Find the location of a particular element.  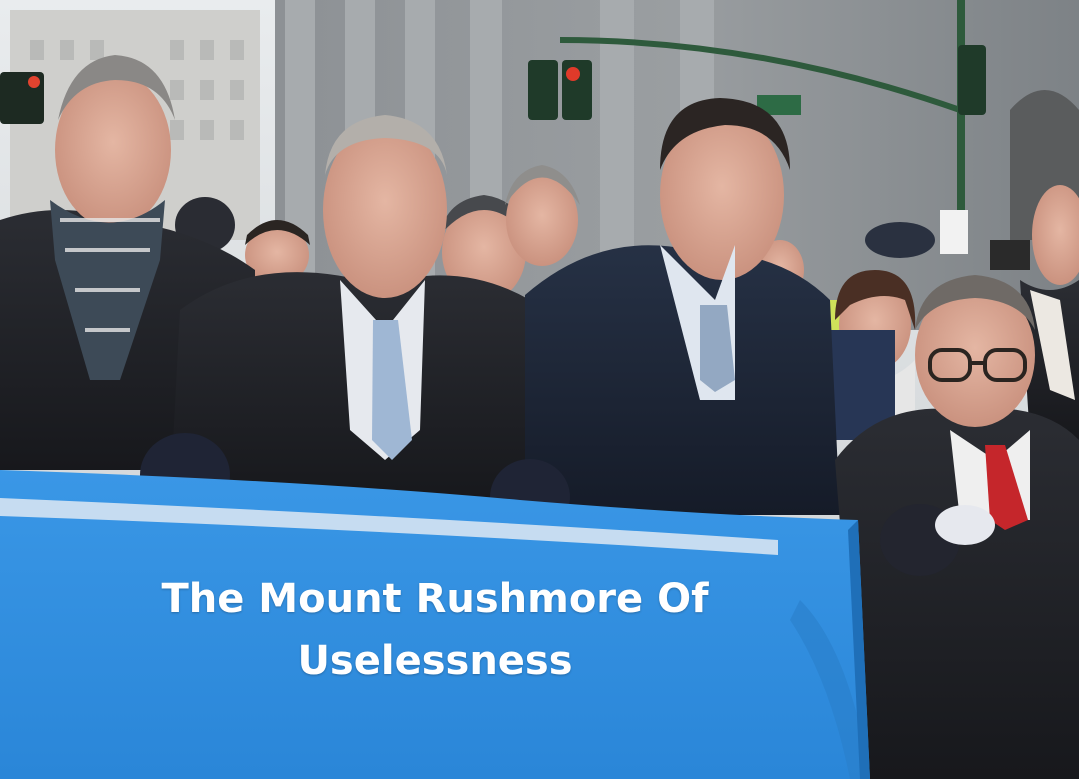

banner-line-1: The Mount Rushmore Of is located at coordinates (435, 599).